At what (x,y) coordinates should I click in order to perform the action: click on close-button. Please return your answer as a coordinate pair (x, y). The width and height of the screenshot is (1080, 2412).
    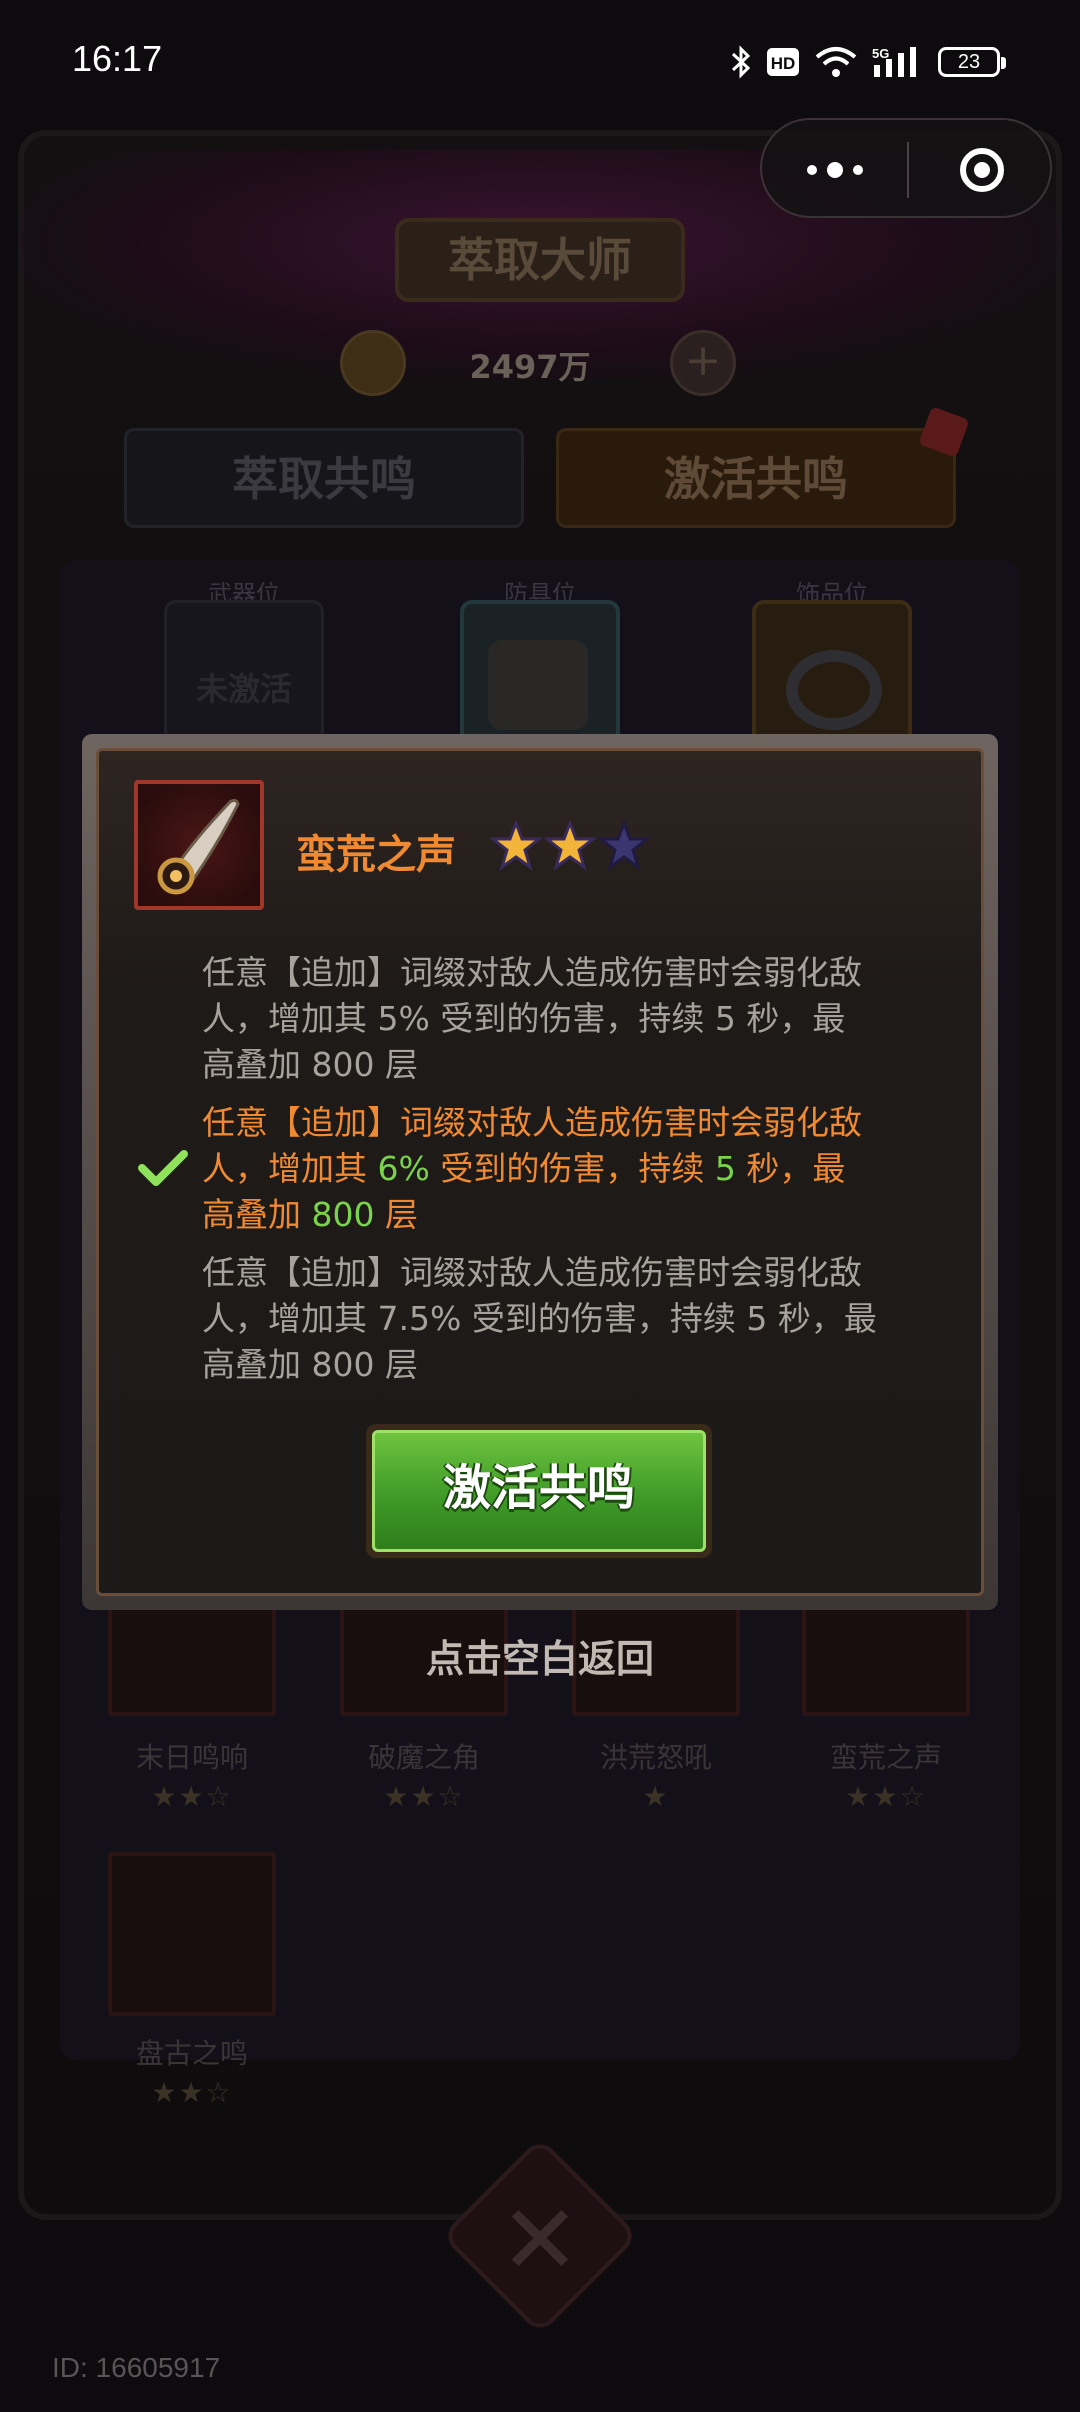
    Looking at the image, I should click on (981, 170).